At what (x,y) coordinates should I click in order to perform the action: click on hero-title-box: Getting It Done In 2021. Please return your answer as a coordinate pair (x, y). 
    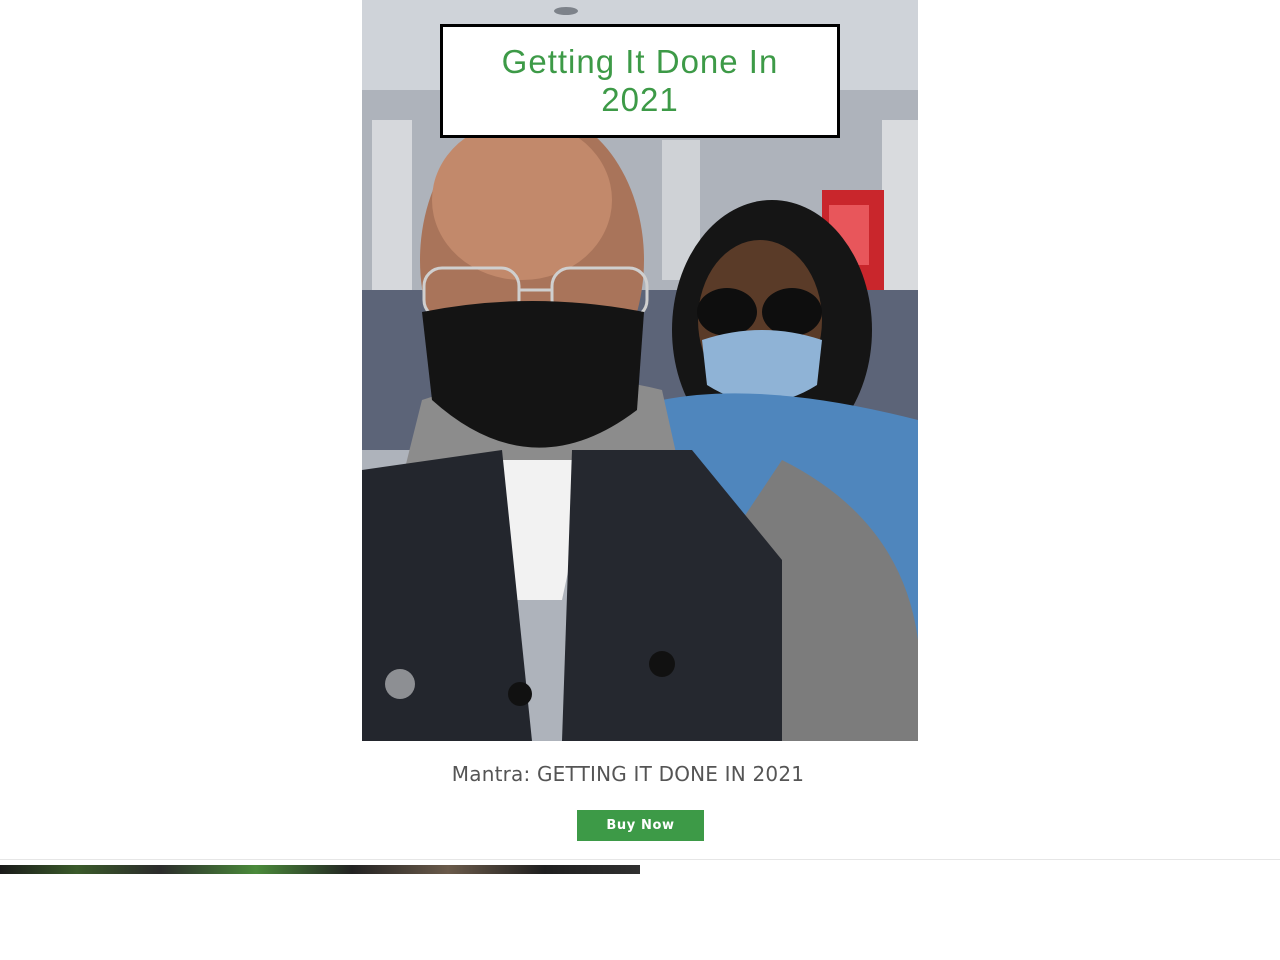
    Looking at the image, I should click on (640, 81).